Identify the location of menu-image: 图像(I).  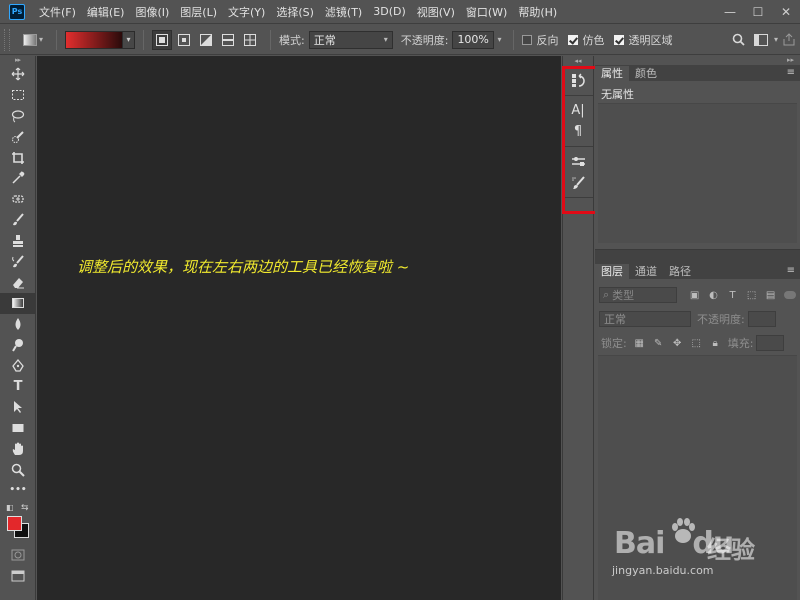
(152, 12).